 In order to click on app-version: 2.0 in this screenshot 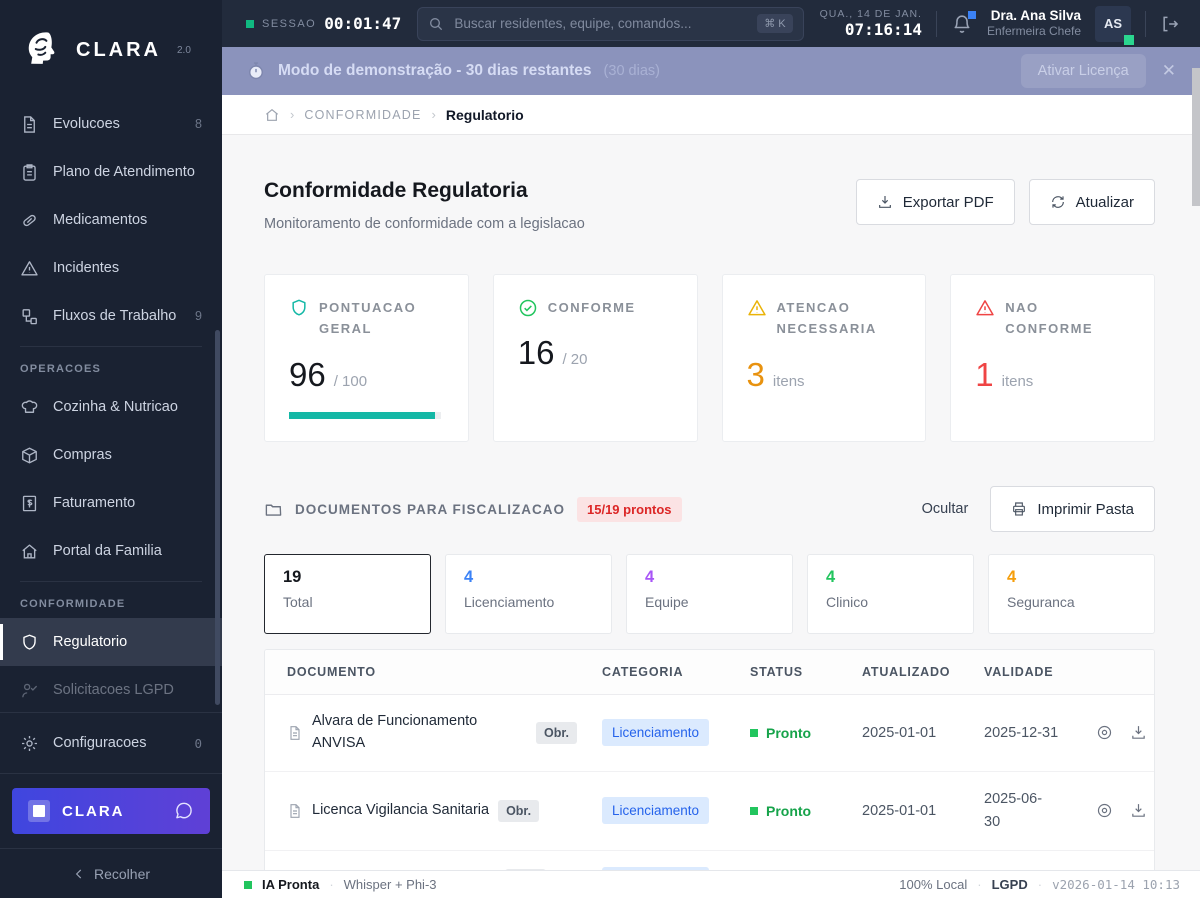, I will do `click(184, 50)`.